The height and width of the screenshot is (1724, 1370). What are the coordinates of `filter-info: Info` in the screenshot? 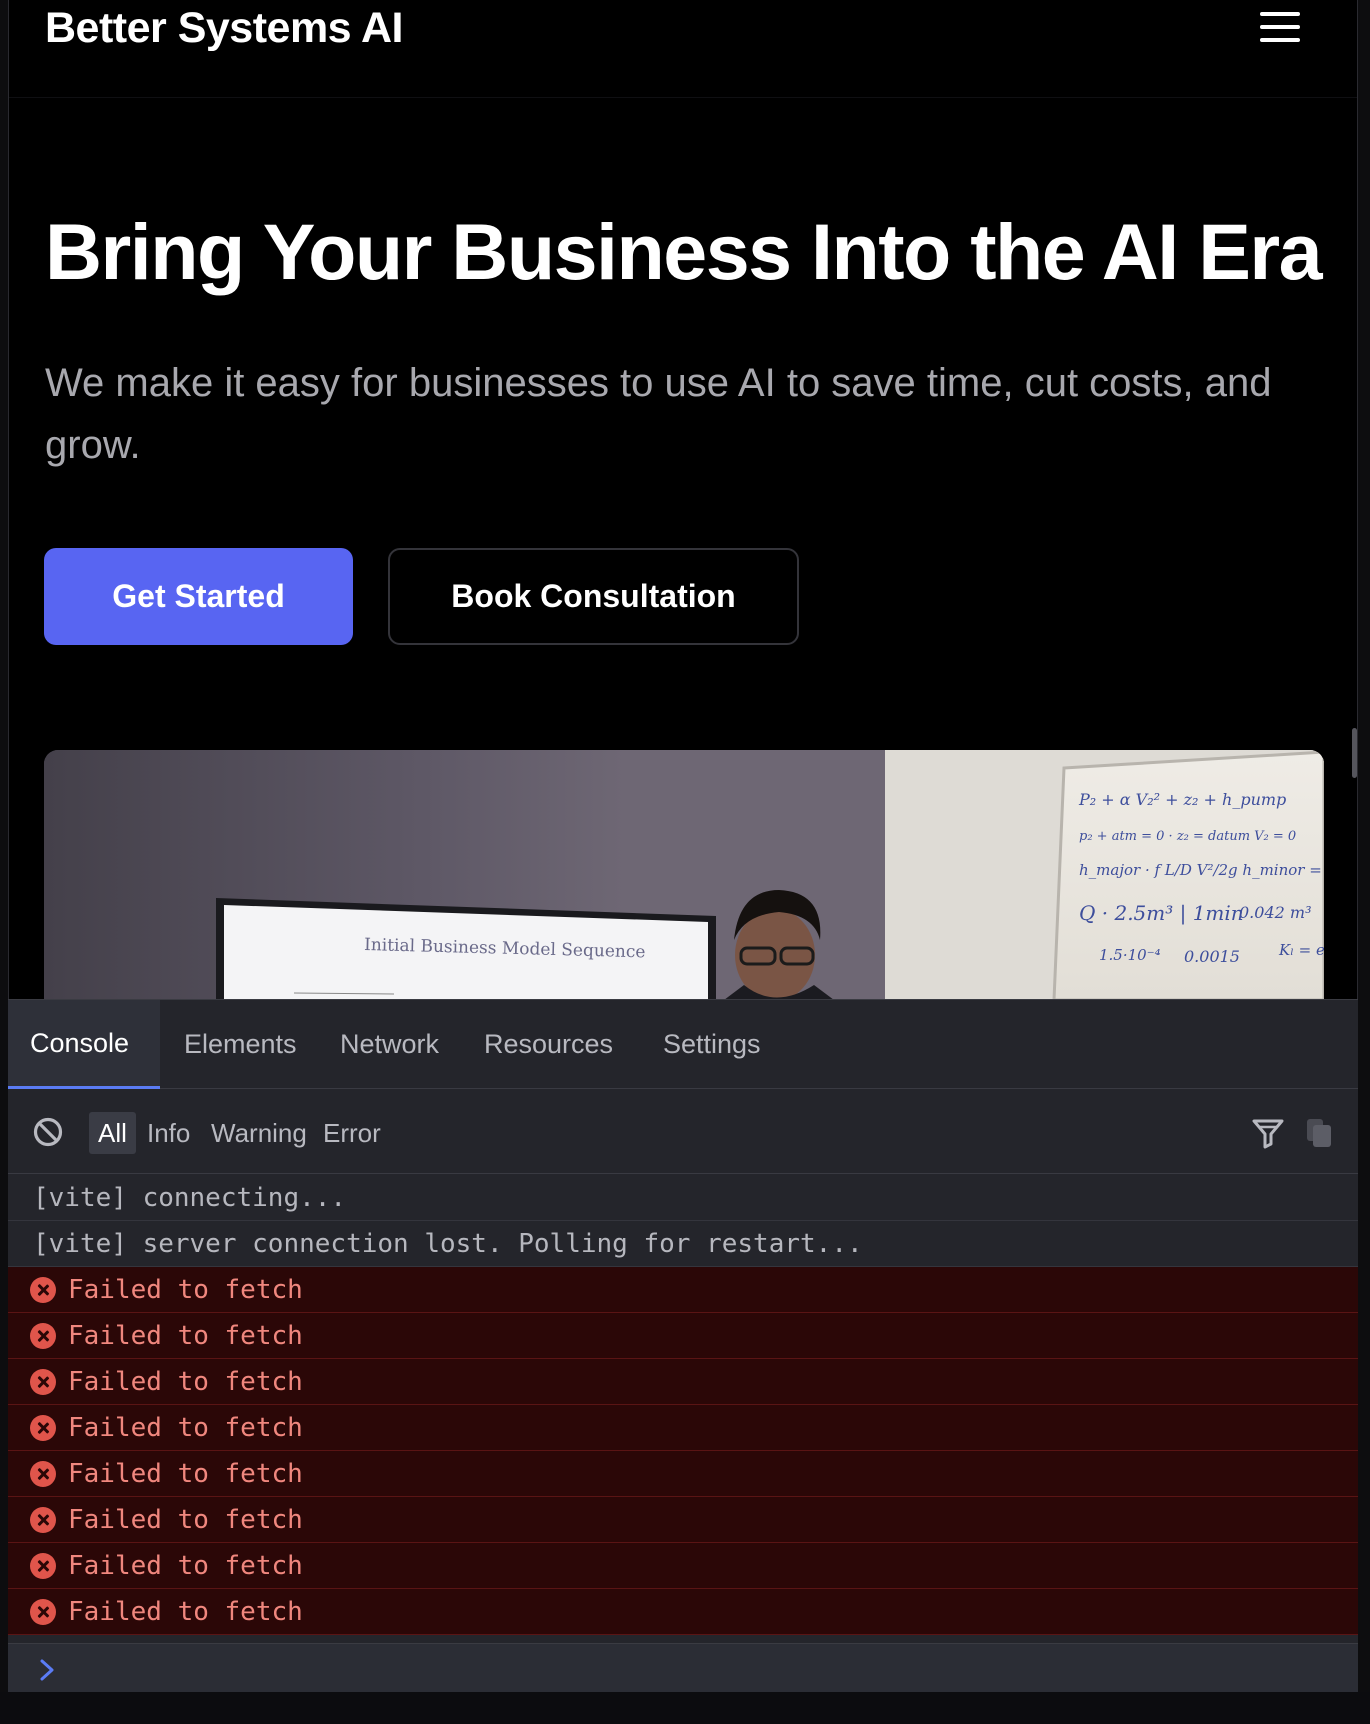 It's located at (168, 1133).